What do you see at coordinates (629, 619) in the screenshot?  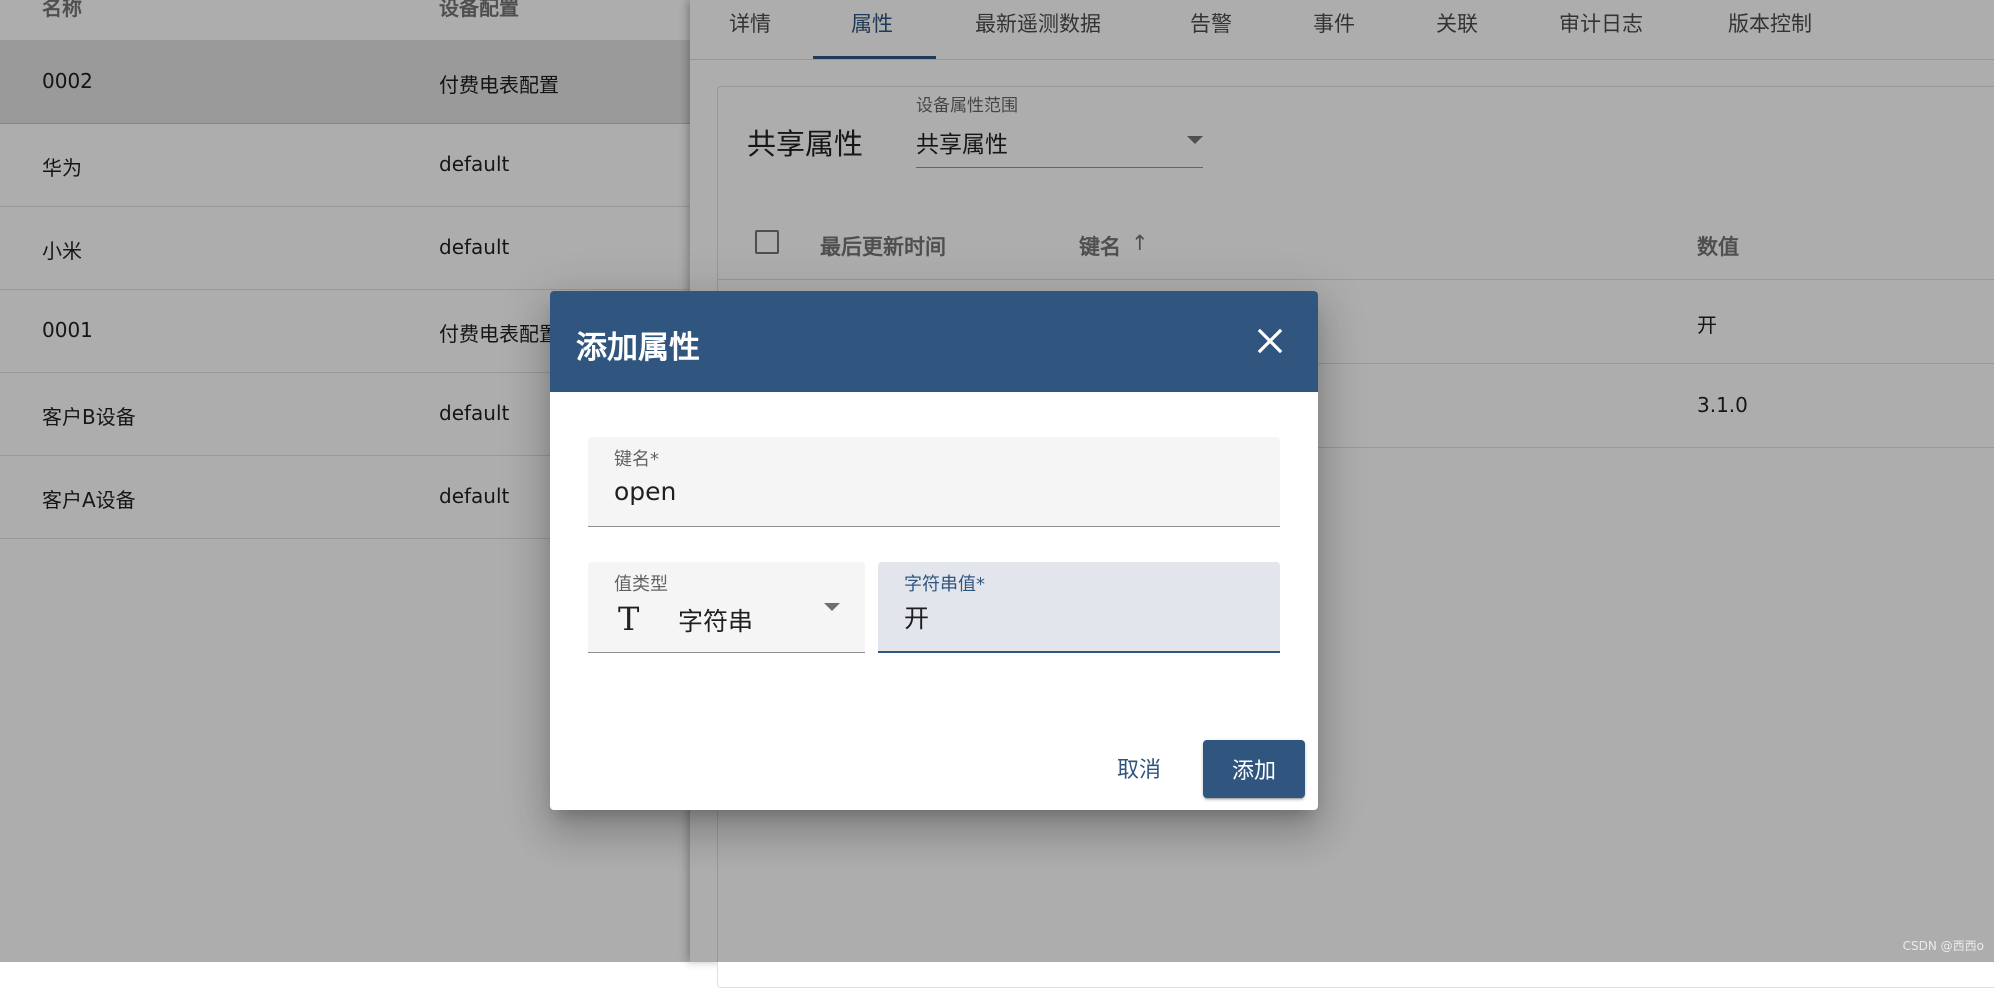 I see `text-type-icon: T` at bounding box center [629, 619].